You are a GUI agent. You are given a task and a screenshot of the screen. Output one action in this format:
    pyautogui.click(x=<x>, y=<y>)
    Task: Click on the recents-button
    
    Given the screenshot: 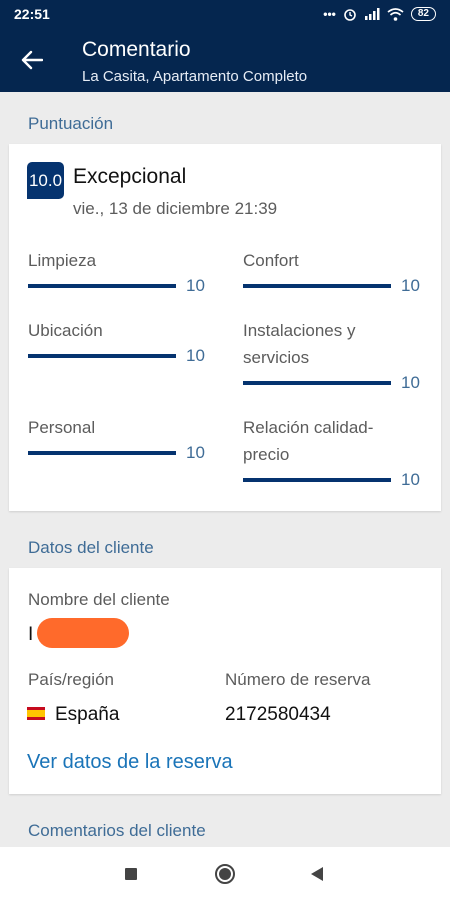 What is the action you would take?
    pyautogui.click(x=131, y=874)
    